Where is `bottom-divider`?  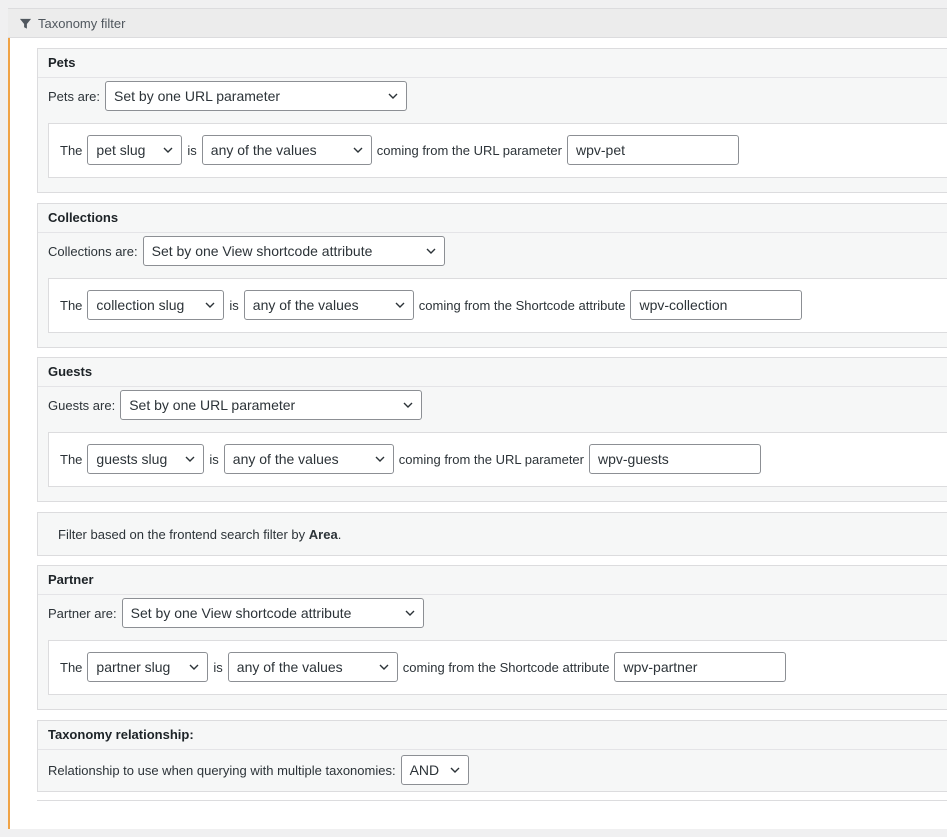 bottom-divider is located at coordinates (492, 800).